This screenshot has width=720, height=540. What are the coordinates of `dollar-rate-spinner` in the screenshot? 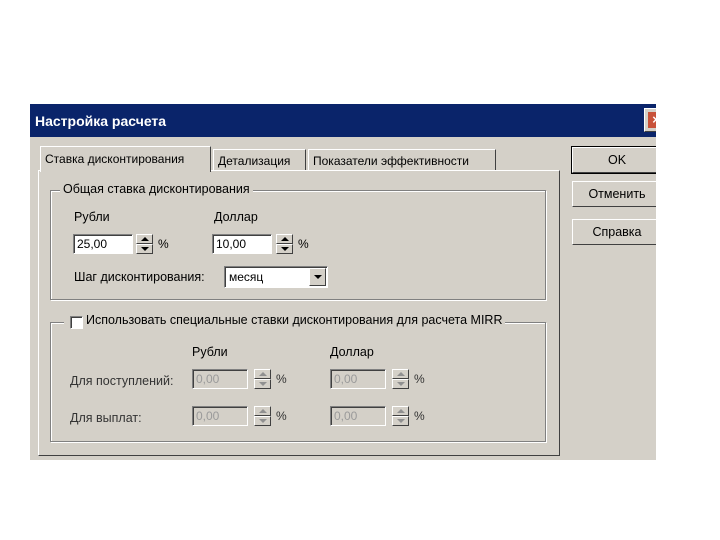 It's located at (284, 244).